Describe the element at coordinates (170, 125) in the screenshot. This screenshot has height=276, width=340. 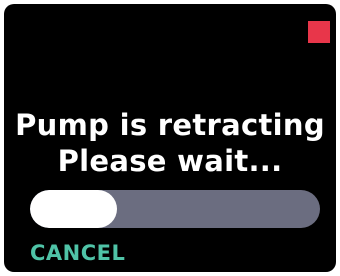
I see `status-message-line-1: Pump is retracting` at that location.